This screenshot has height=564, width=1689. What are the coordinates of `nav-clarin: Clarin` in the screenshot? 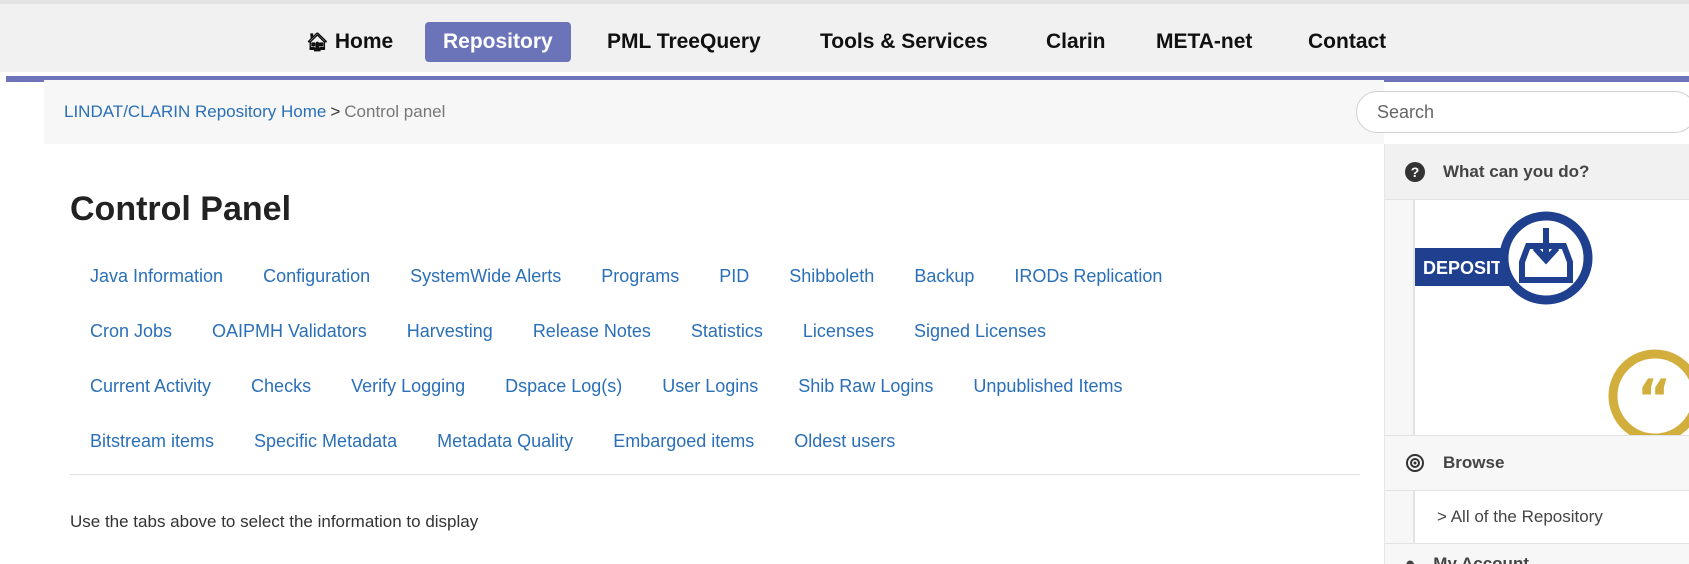 It's located at (1076, 42).